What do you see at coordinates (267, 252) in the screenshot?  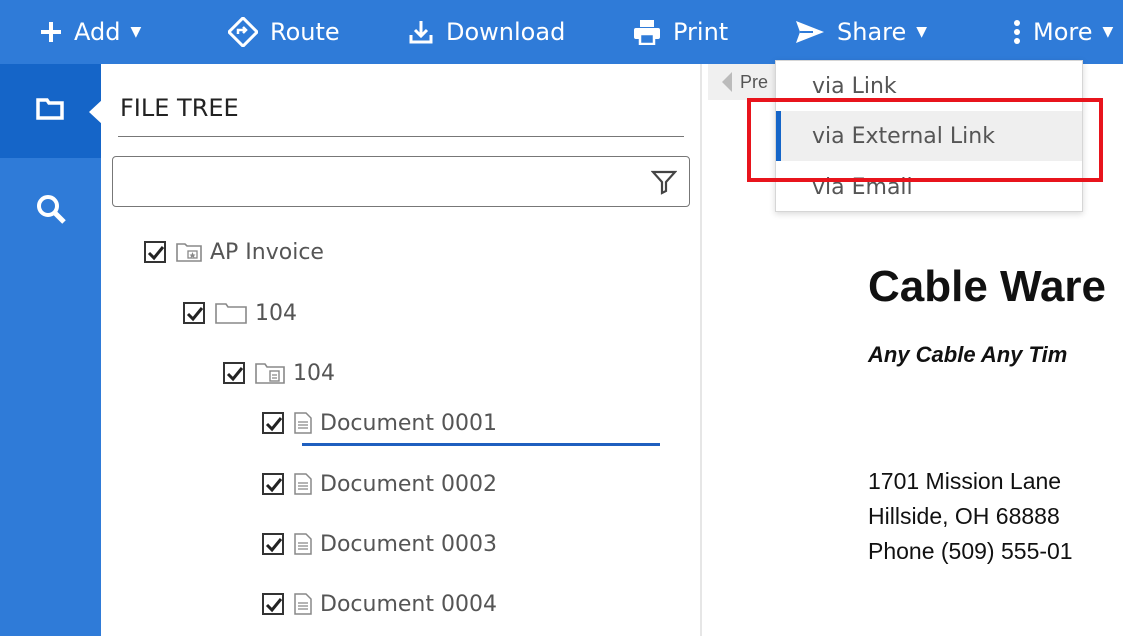 I see `tree-node-label: AP Invoice` at bounding box center [267, 252].